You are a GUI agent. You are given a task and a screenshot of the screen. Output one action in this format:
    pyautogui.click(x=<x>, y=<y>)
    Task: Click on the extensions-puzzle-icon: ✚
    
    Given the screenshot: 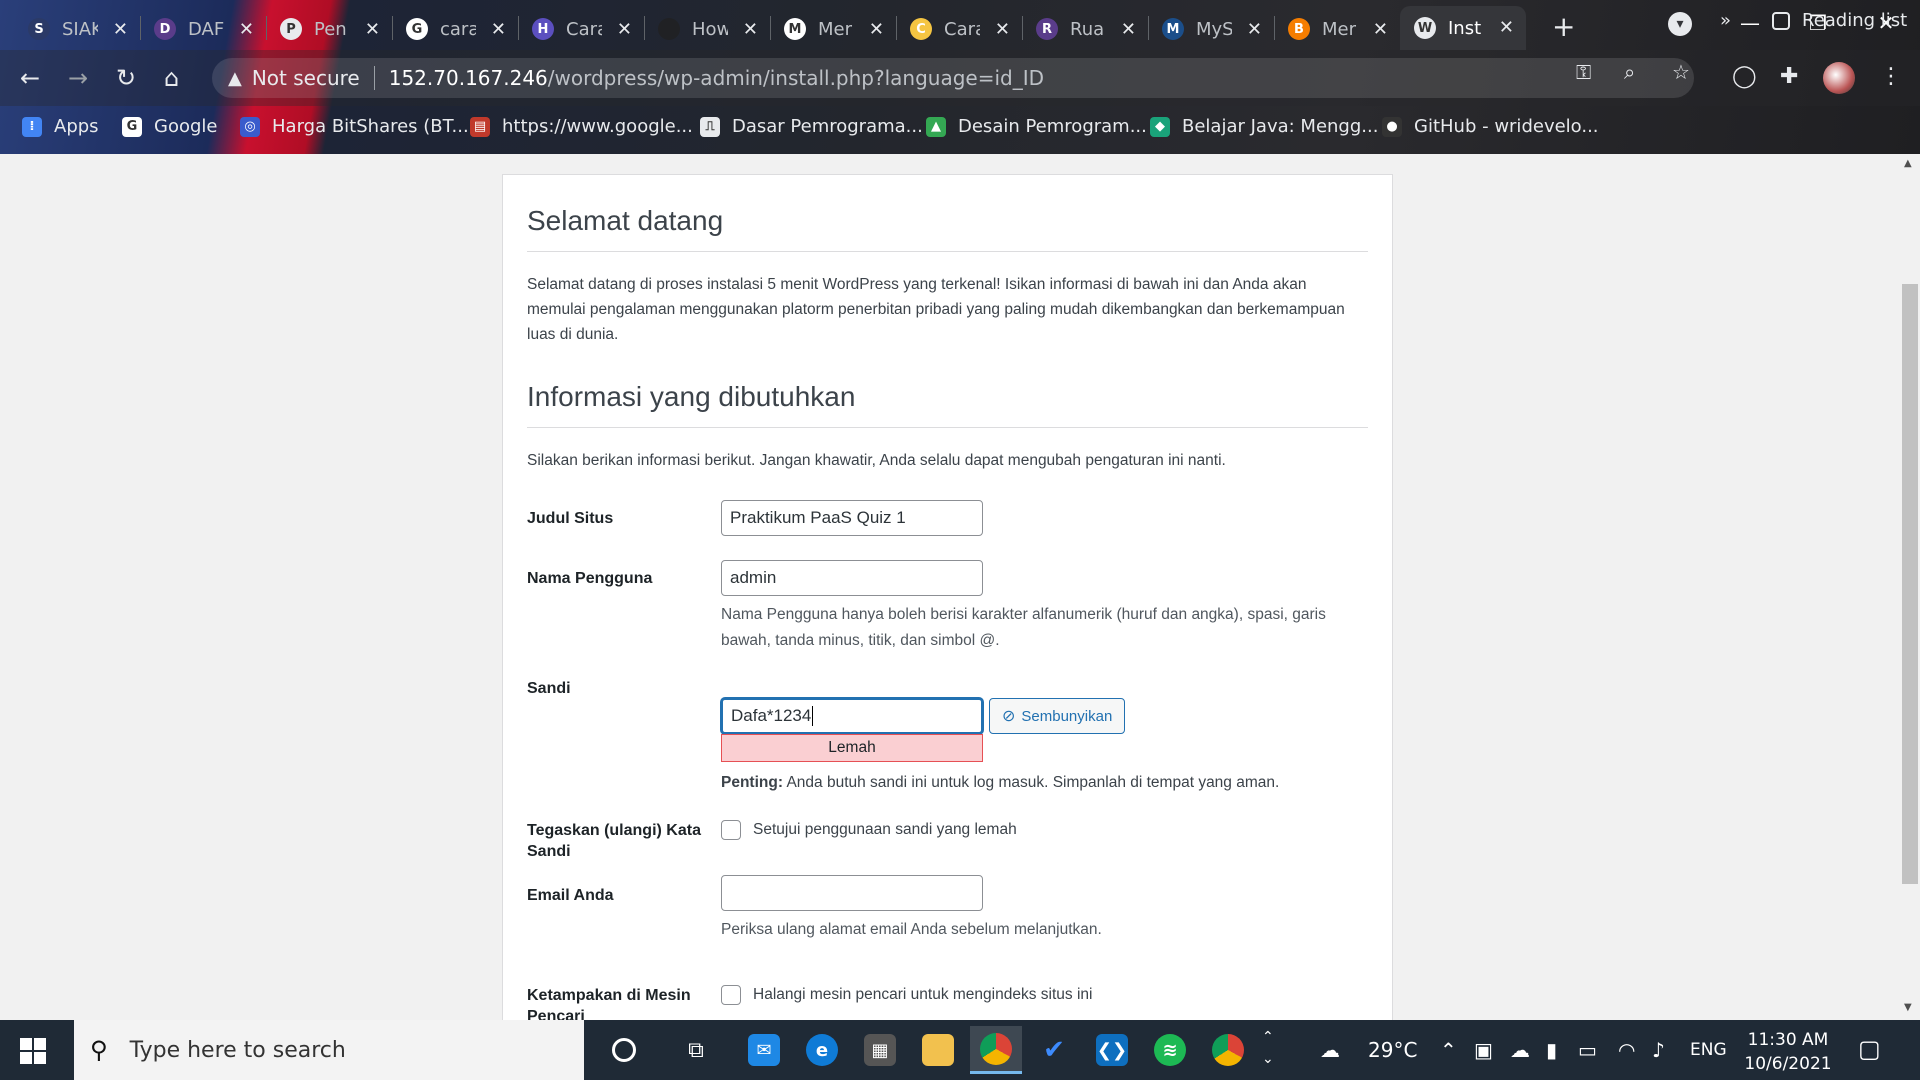 What is the action you would take?
    pyautogui.click(x=1789, y=76)
    